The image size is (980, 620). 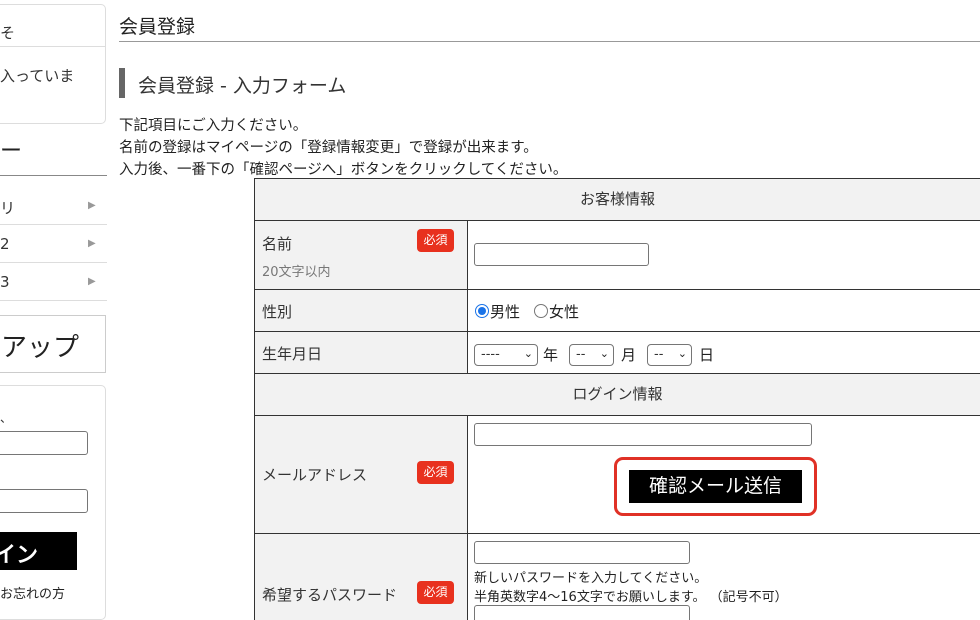 I want to click on password-note-2: 半角英数字4～16文字でお願いします。 （記号不可）, so click(x=631, y=597).